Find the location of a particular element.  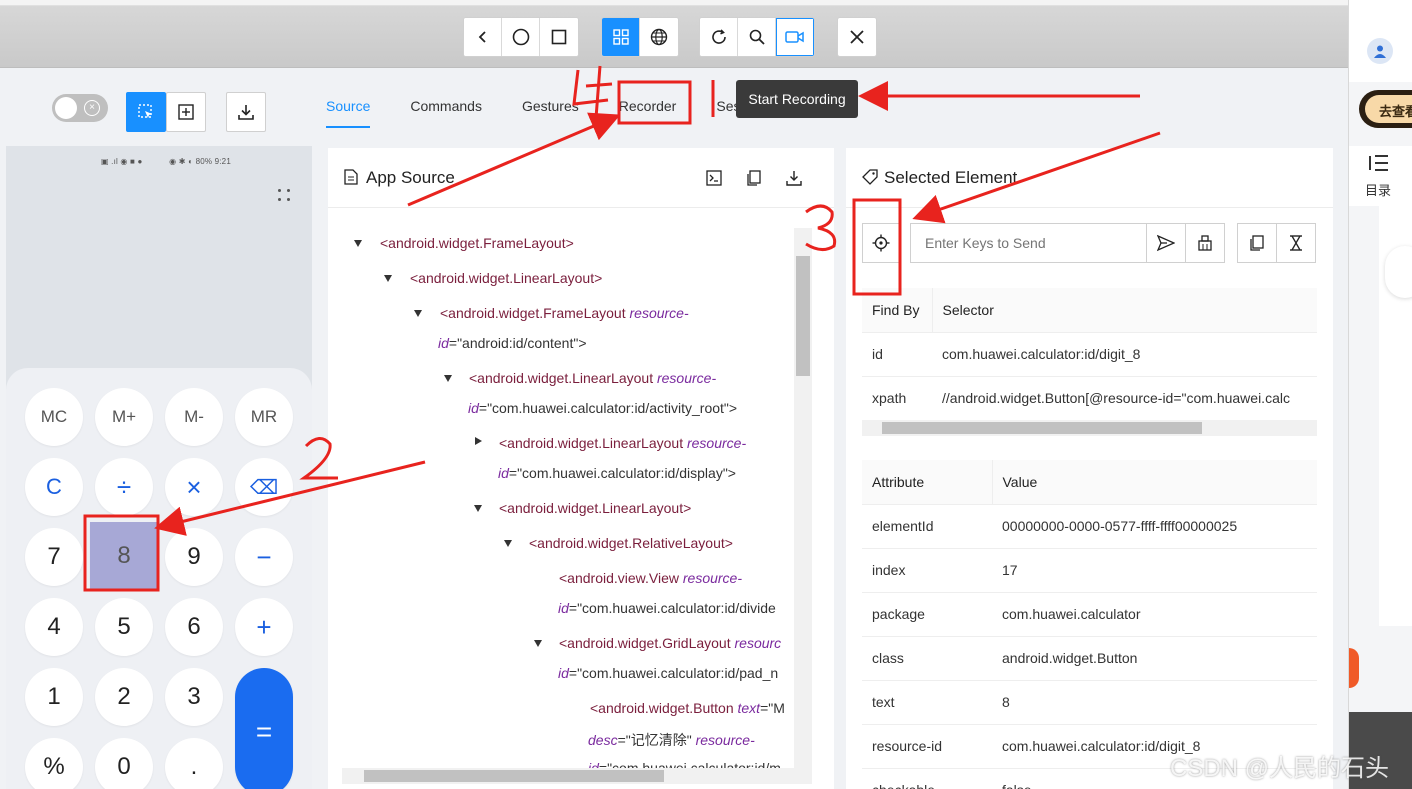

tree-node-continued: id="com.huawei.calculator:id/display"> is located at coordinates (617, 473).